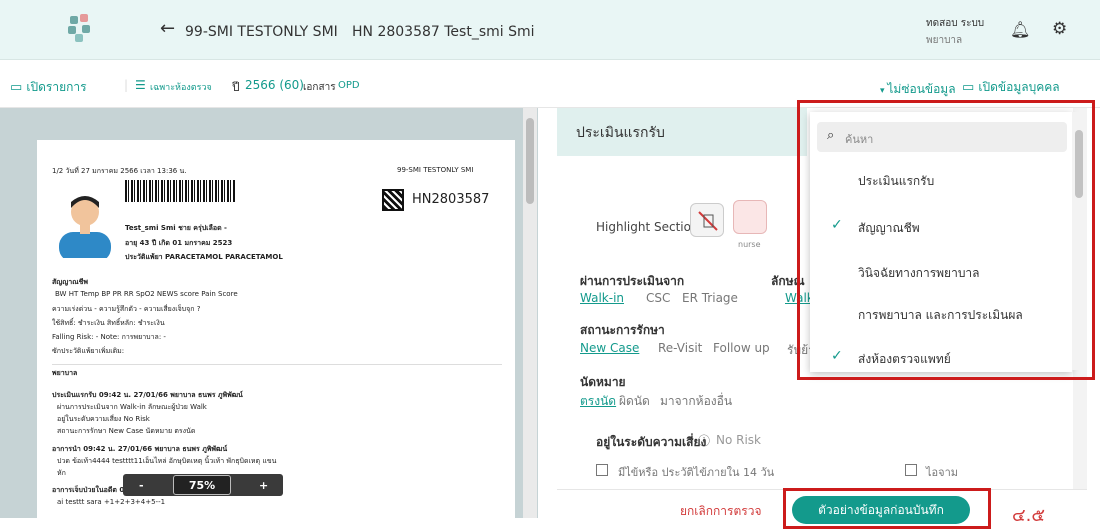 This screenshot has height=529, width=1100. What do you see at coordinates (658, 298) in the screenshot?
I see `assess-csc: CSC` at bounding box center [658, 298].